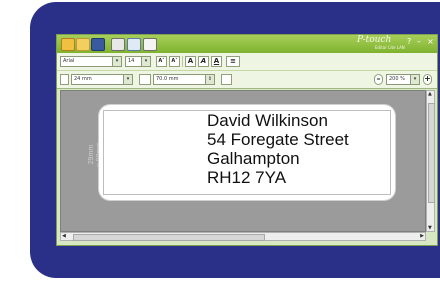  I want to click on tape-length-value: 70.0 mm, so click(167, 79).